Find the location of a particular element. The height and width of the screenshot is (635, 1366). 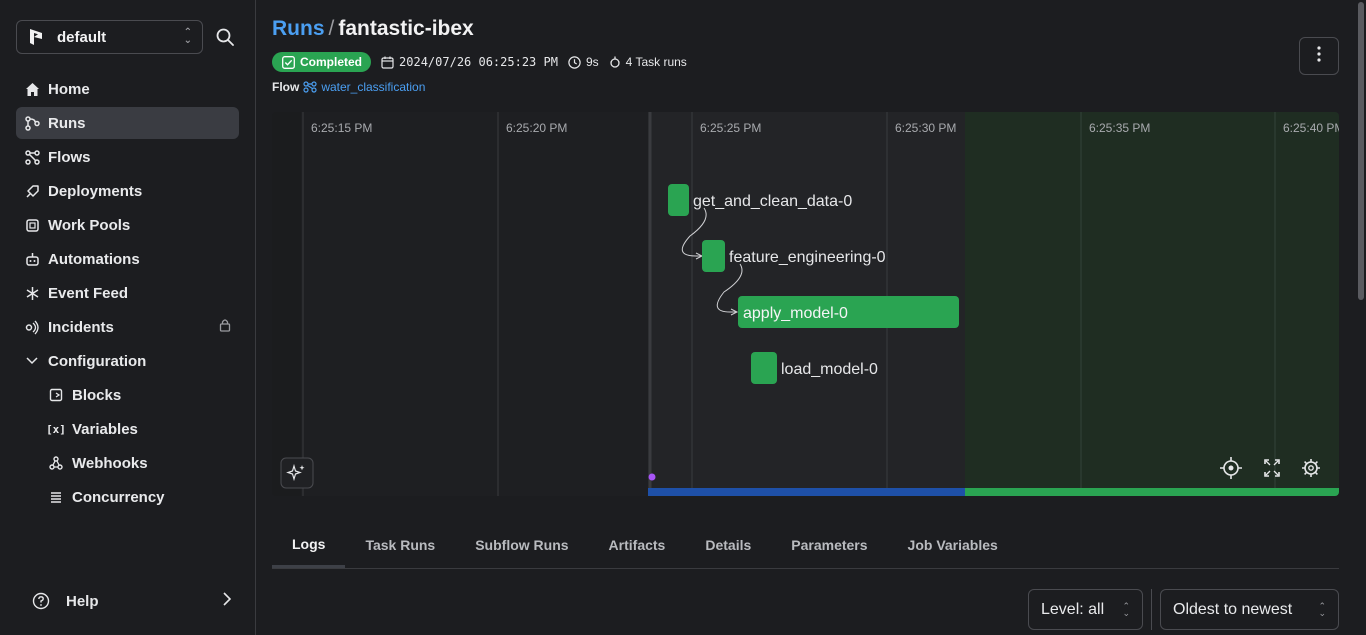

tab-artifacts: Artifacts is located at coordinates (637, 545).